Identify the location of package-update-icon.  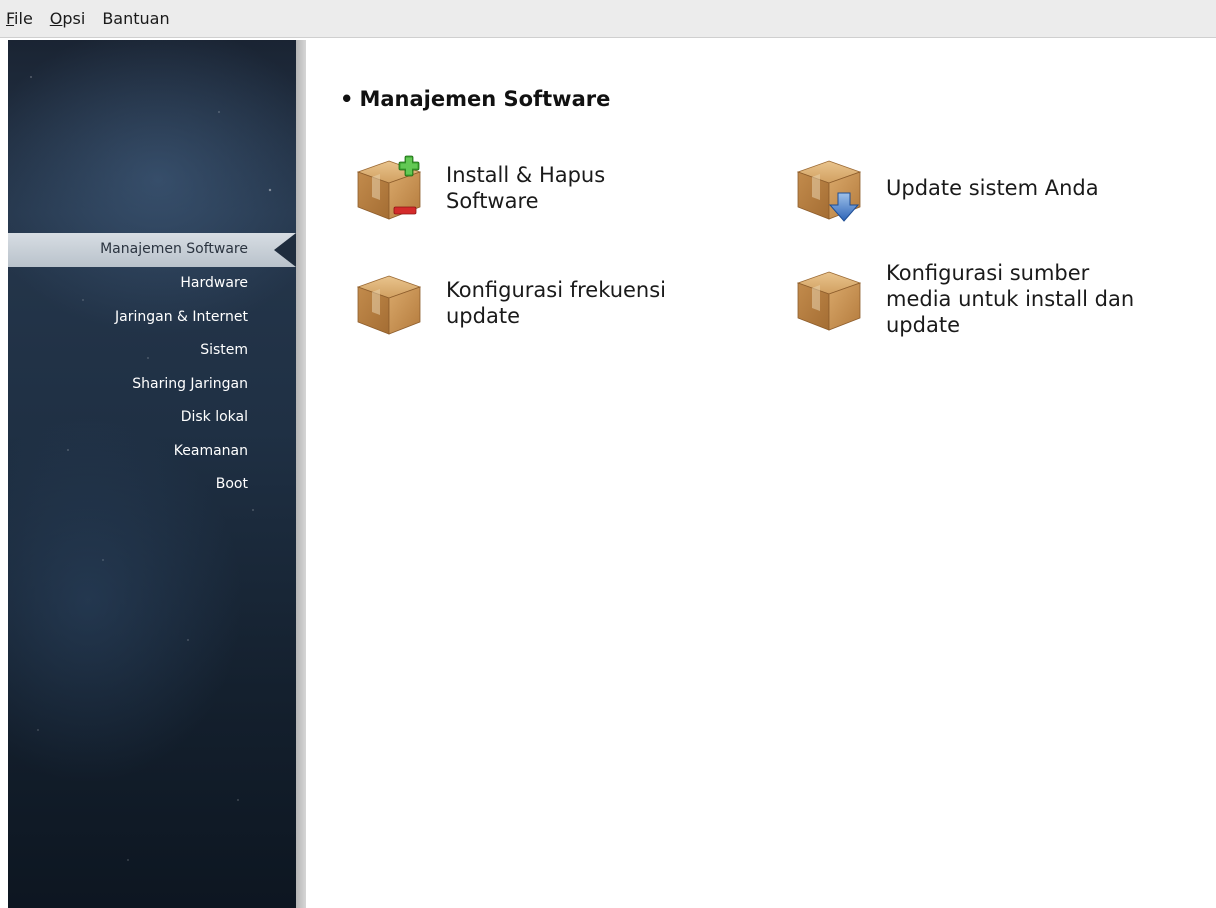
(829, 191).